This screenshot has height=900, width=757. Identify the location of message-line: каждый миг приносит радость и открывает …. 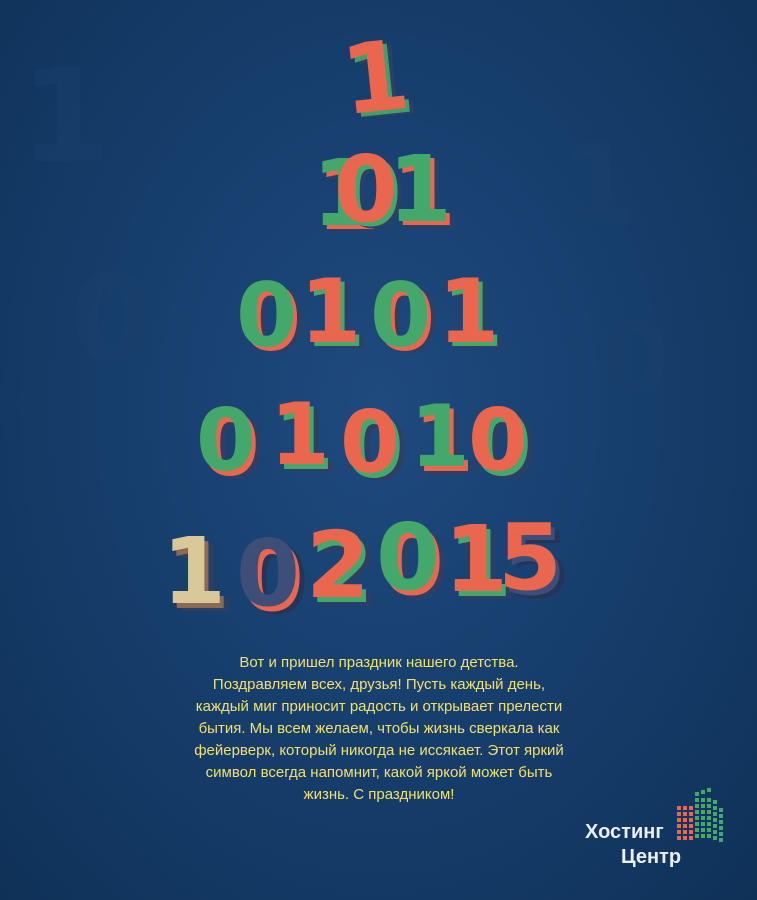
(379, 706).